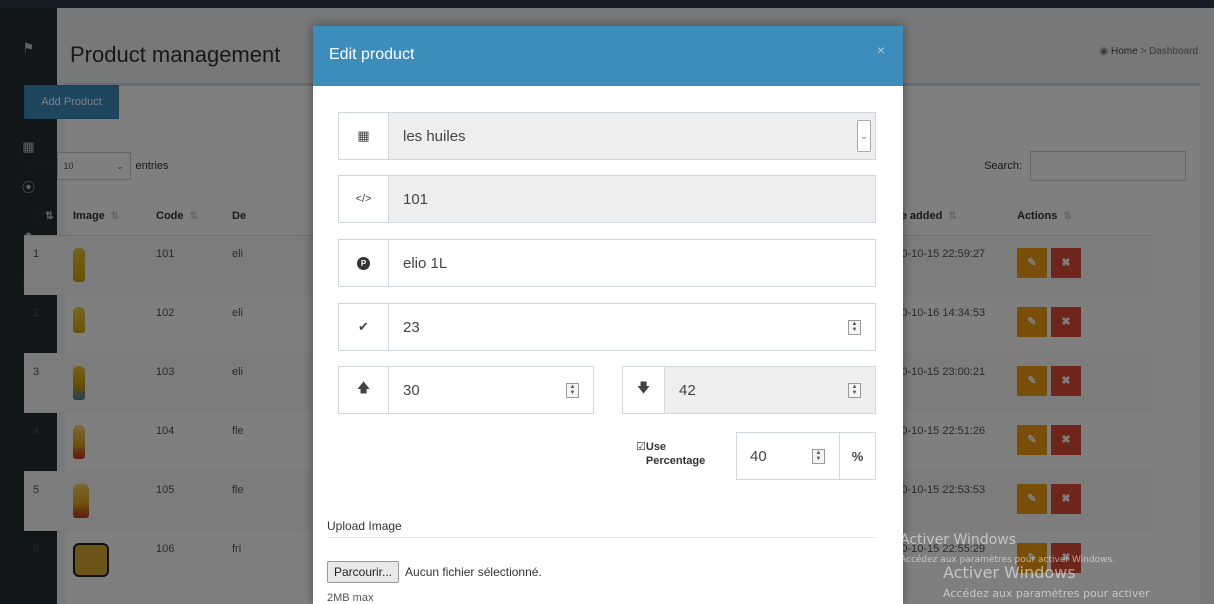 This screenshot has height=604, width=1214. I want to click on arrow-up-icon: 🡅, so click(364, 390).